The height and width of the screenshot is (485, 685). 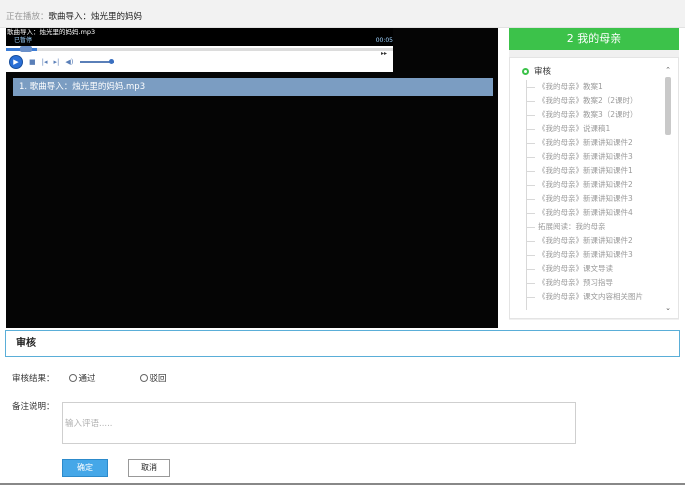 I want to click on seek-bar, so click(x=199, y=49).